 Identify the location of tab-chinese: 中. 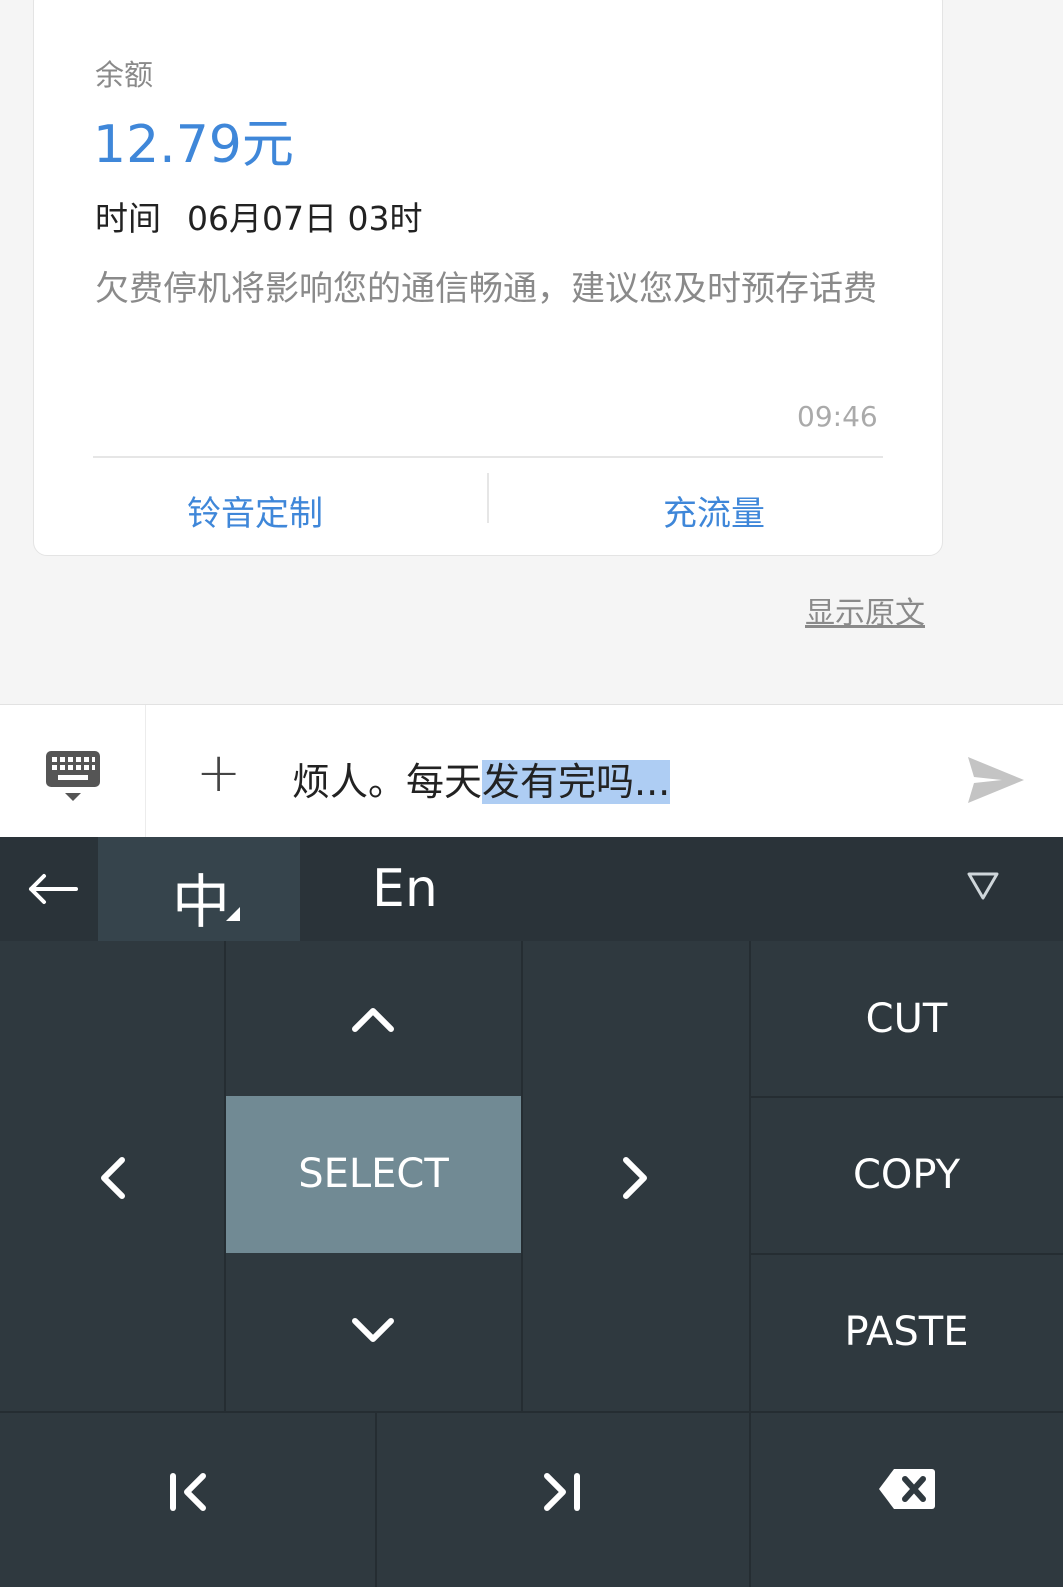
(199, 889).